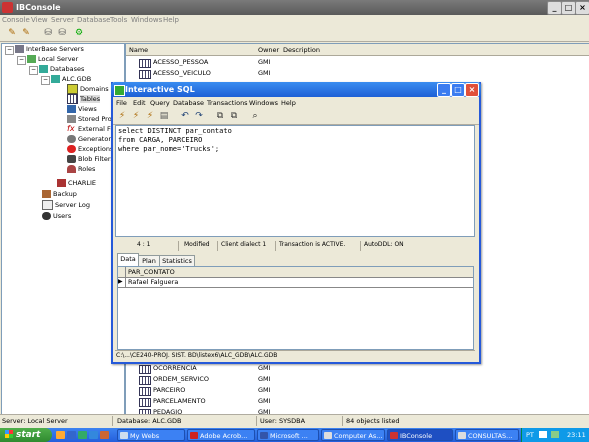 The image size is (589, 442). Describe the element at coordinates (255, 116) in the screenshot. I see `find-icon: ⌕` at that location.